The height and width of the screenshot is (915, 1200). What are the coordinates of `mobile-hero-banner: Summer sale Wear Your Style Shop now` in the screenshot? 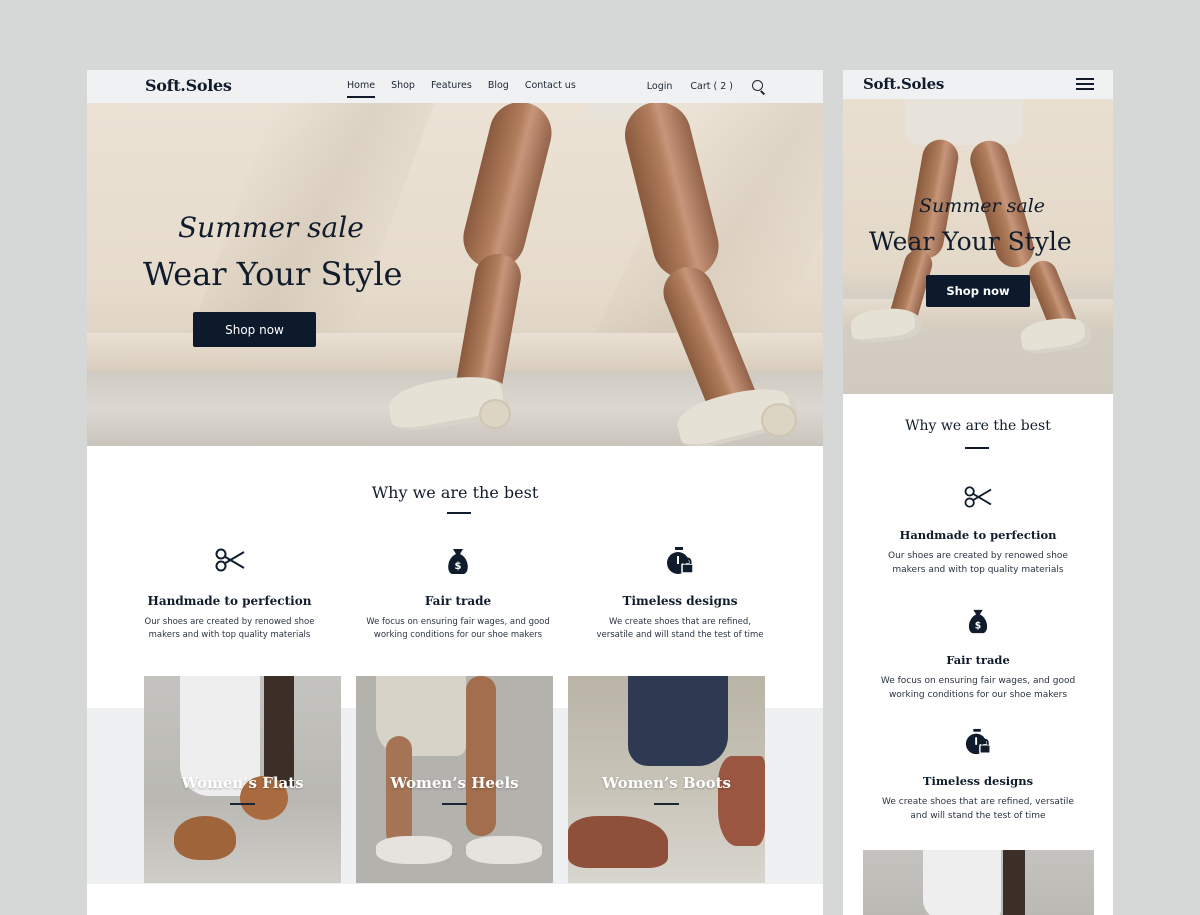 It's located at (978, 246).